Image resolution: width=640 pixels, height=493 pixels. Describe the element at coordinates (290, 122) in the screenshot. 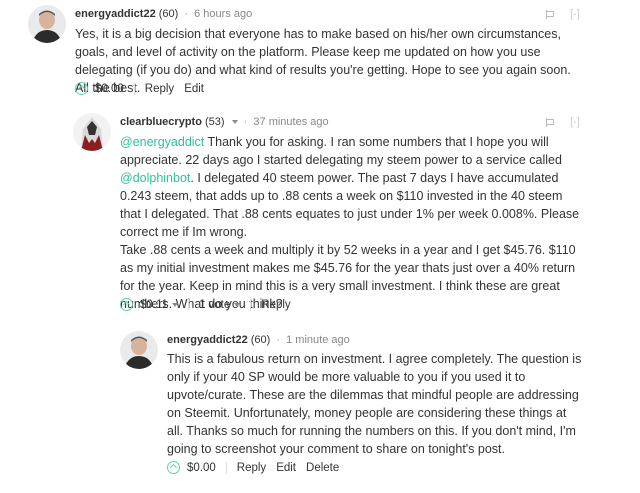

I see `timestamp: 37 minutes ago` at that location.